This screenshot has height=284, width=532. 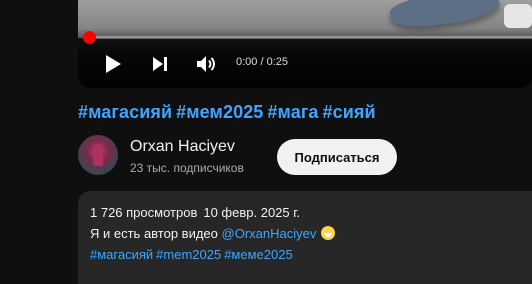 I want to click on video-title: #магасияй #мем2025 #мага #сияй, so click(x=229, y=112).